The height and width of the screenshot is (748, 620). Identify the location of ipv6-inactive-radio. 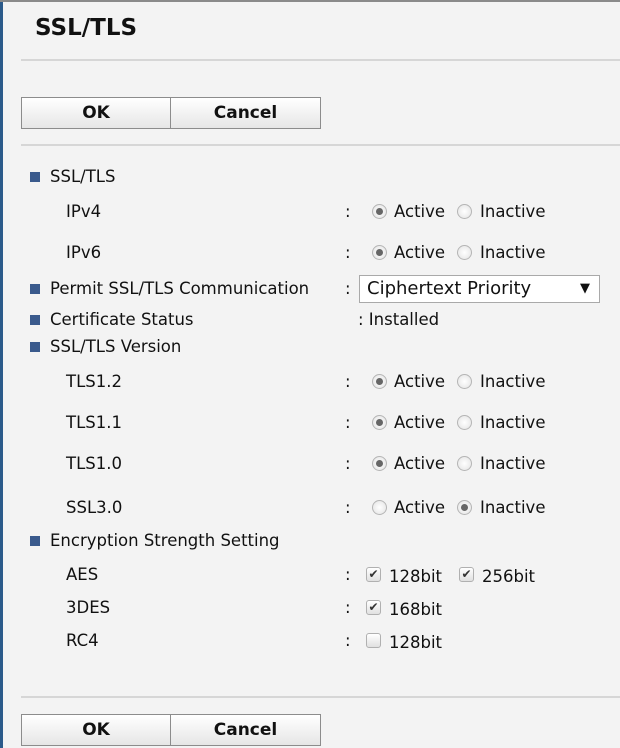
(464, 252).